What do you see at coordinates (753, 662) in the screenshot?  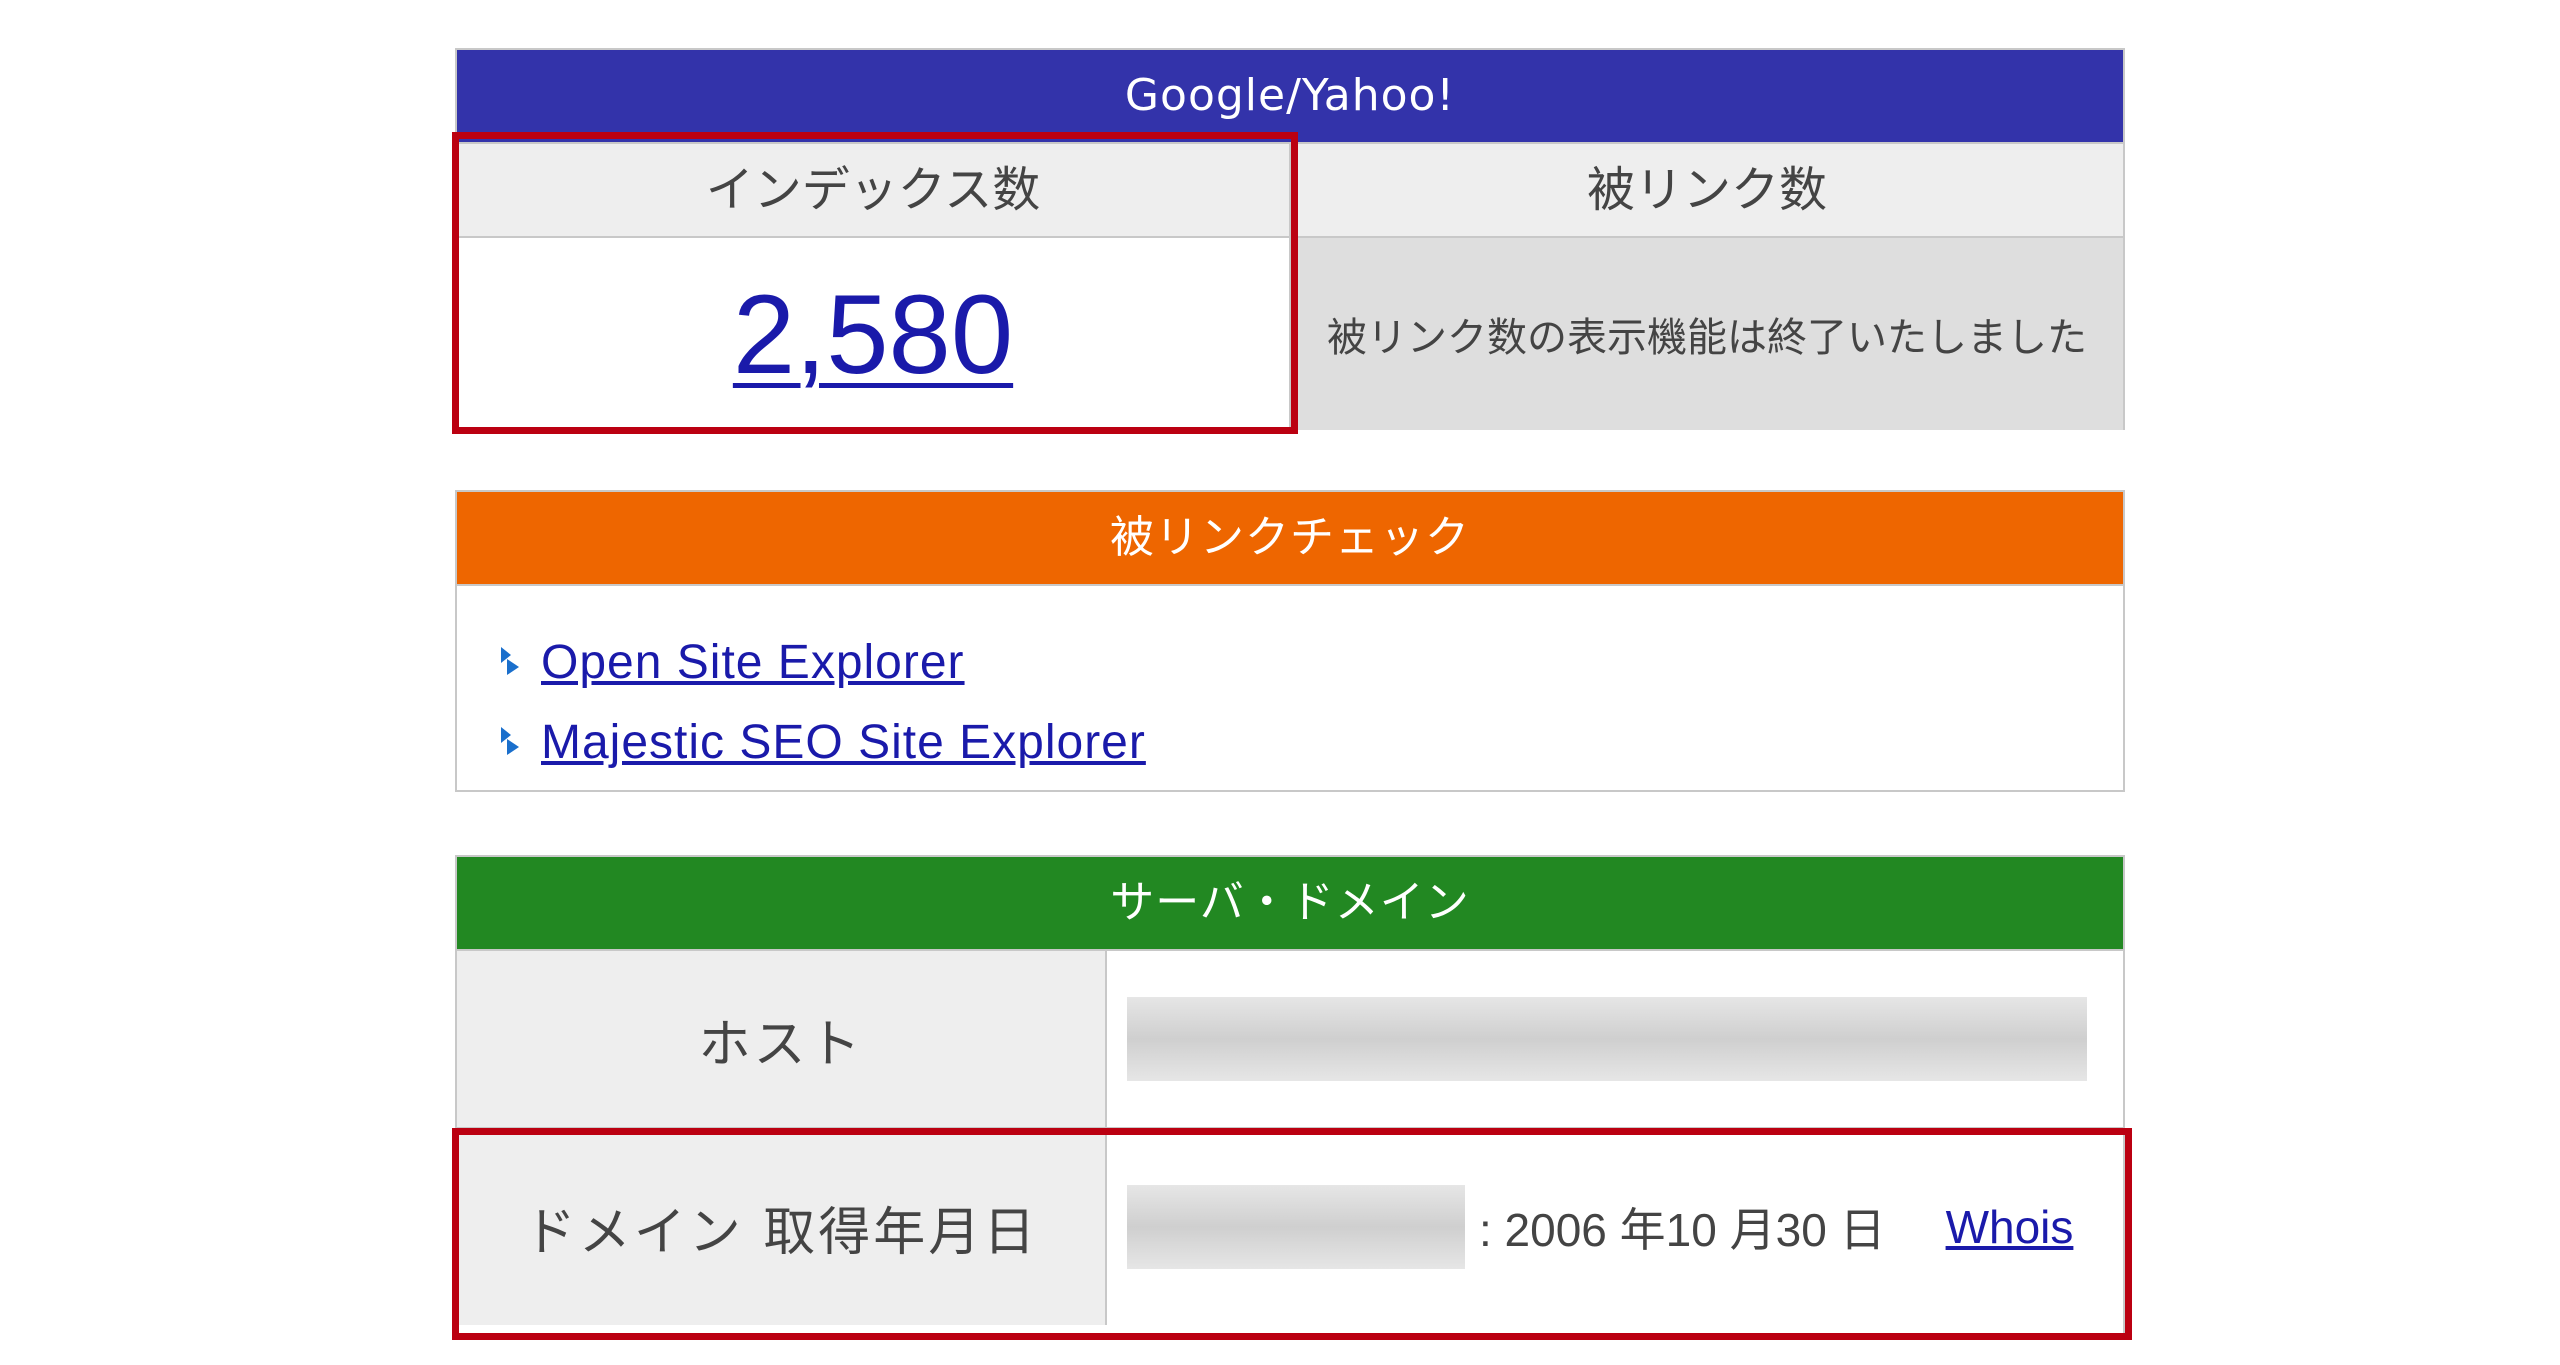 I see `open-site-explorer-link: Open Site Explorer` at bounding box center [753, 662].